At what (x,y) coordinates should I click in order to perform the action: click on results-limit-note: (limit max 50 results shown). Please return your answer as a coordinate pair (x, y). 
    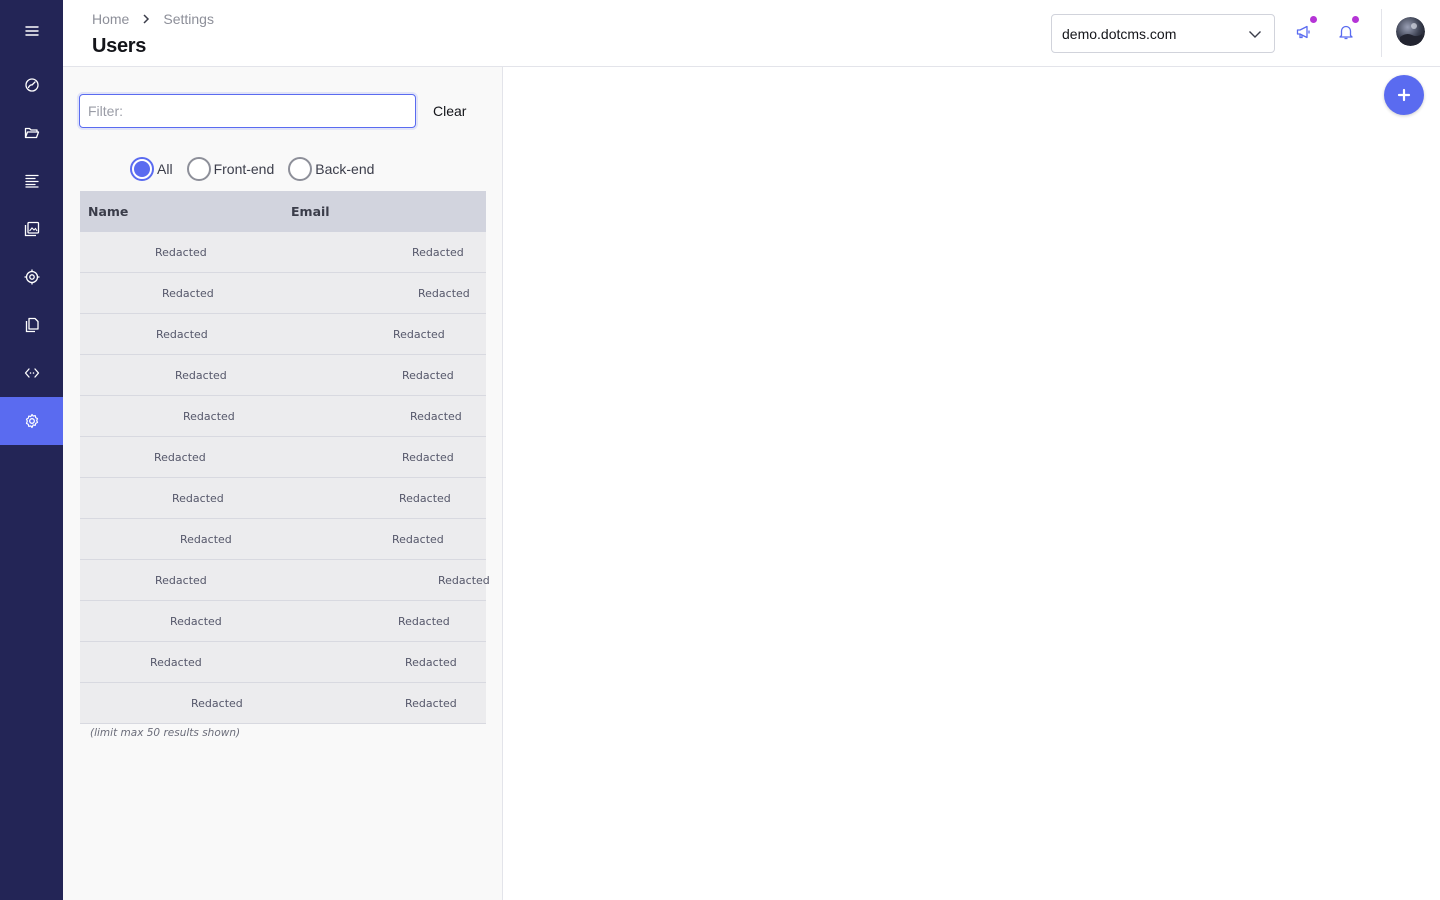
    Looking at the image, I should click on (165, 733).